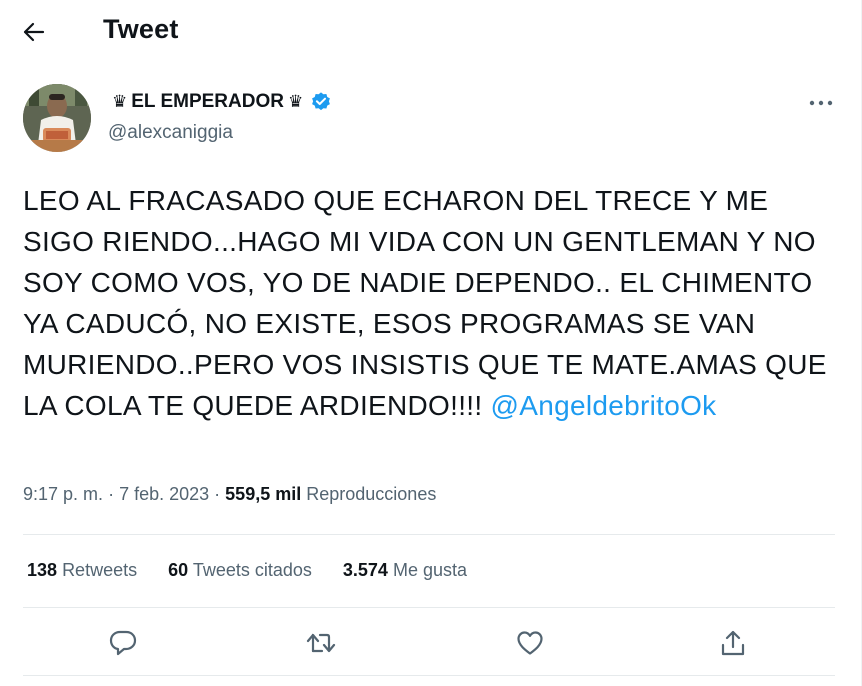  What do you see at coordinates (252, 570) in the screenshot?
I see `quotes-label: Tweets citados` at bounding box center [252, 570].